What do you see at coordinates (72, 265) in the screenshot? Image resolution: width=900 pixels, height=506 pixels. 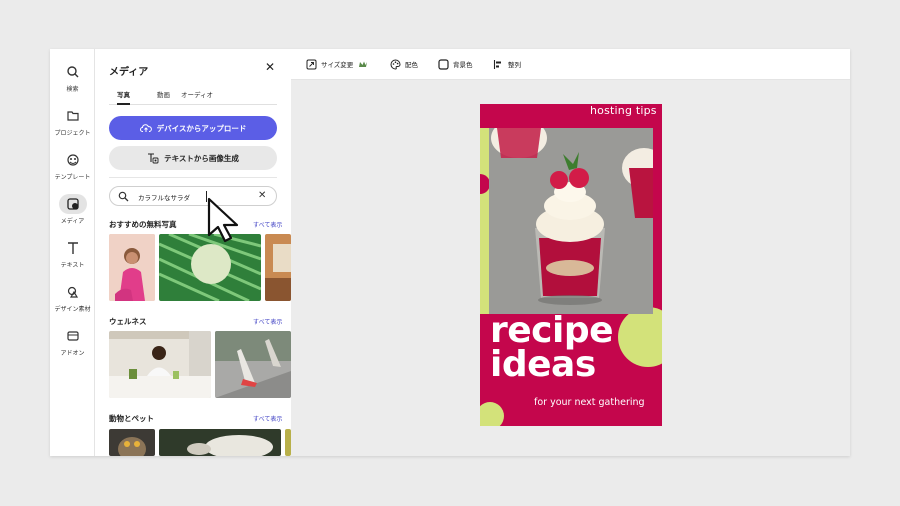 I see `rail-label: テキスト` at bounding box center [72, 265].